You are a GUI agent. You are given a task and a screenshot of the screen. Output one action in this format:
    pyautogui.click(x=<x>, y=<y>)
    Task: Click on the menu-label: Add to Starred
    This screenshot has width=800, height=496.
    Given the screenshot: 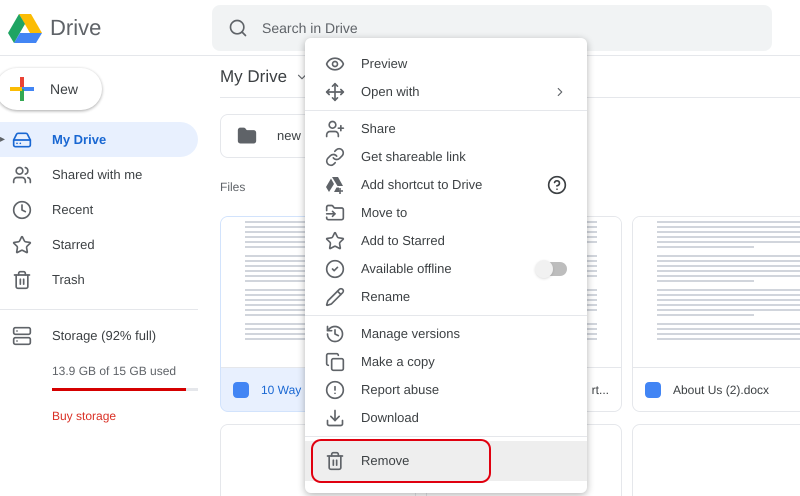 What is the action you would take?
    pyautogui.click(x=403, y=241)
    